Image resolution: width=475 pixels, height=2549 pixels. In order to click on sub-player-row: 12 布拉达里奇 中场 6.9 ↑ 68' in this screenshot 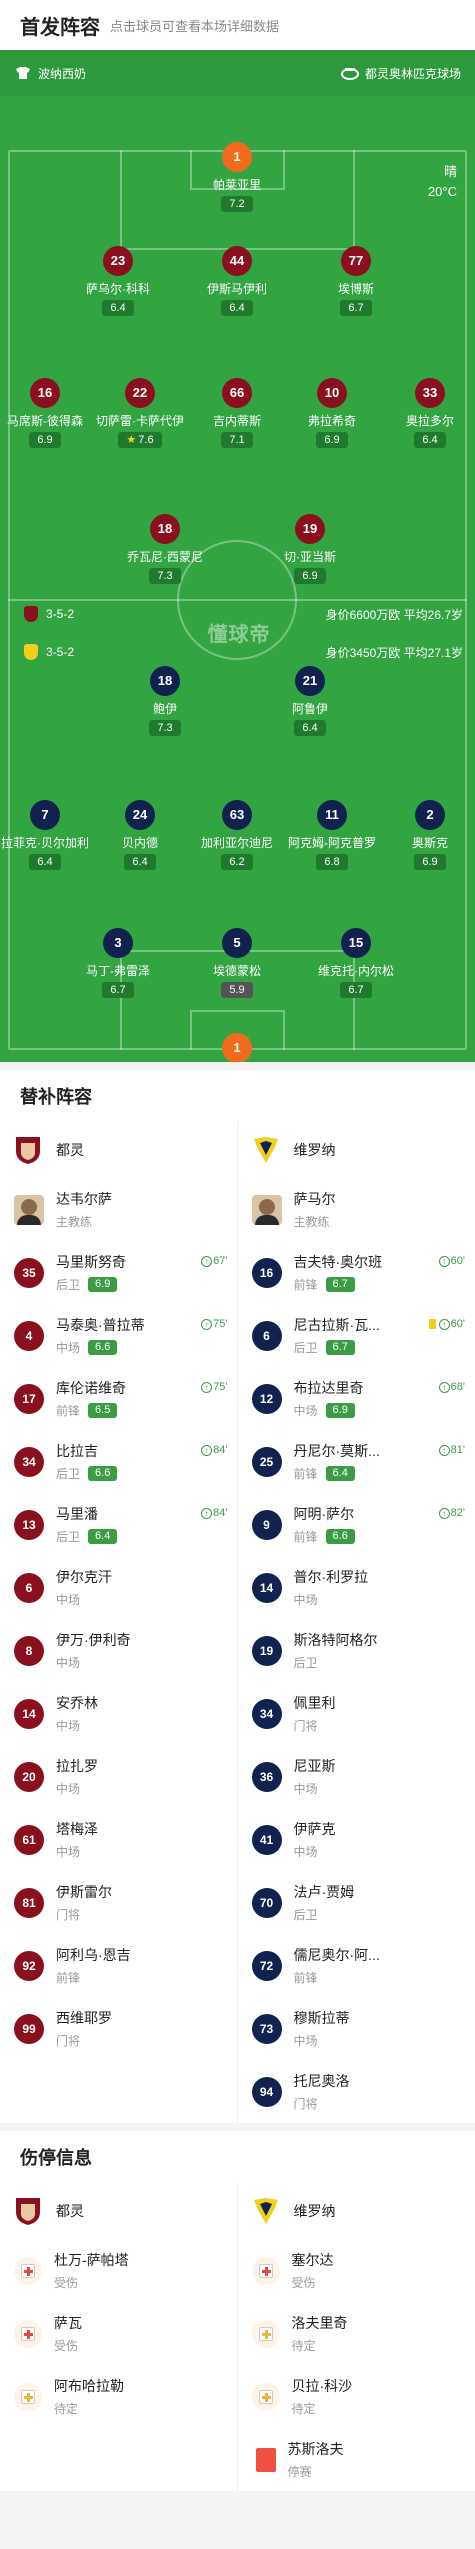, I will do `click(356, 1398)`.